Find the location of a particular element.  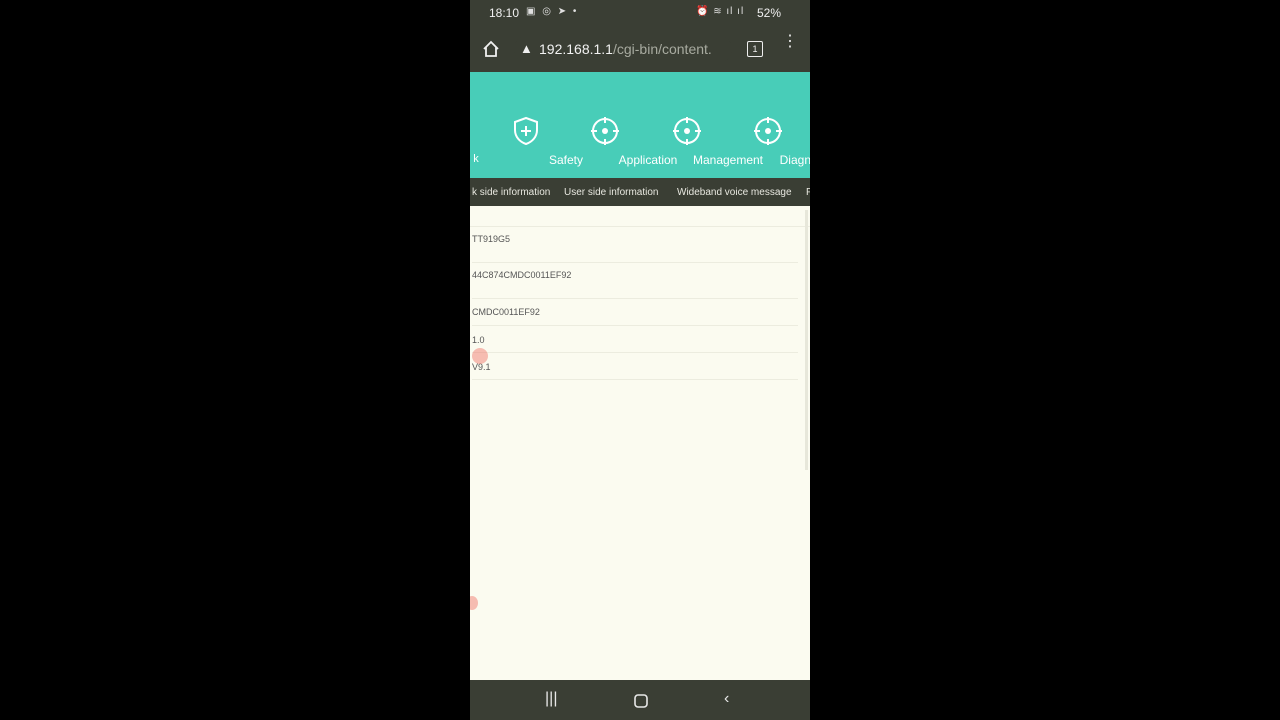

android-nav-bar: ||| ‹ is located at coordinates (640, 700).